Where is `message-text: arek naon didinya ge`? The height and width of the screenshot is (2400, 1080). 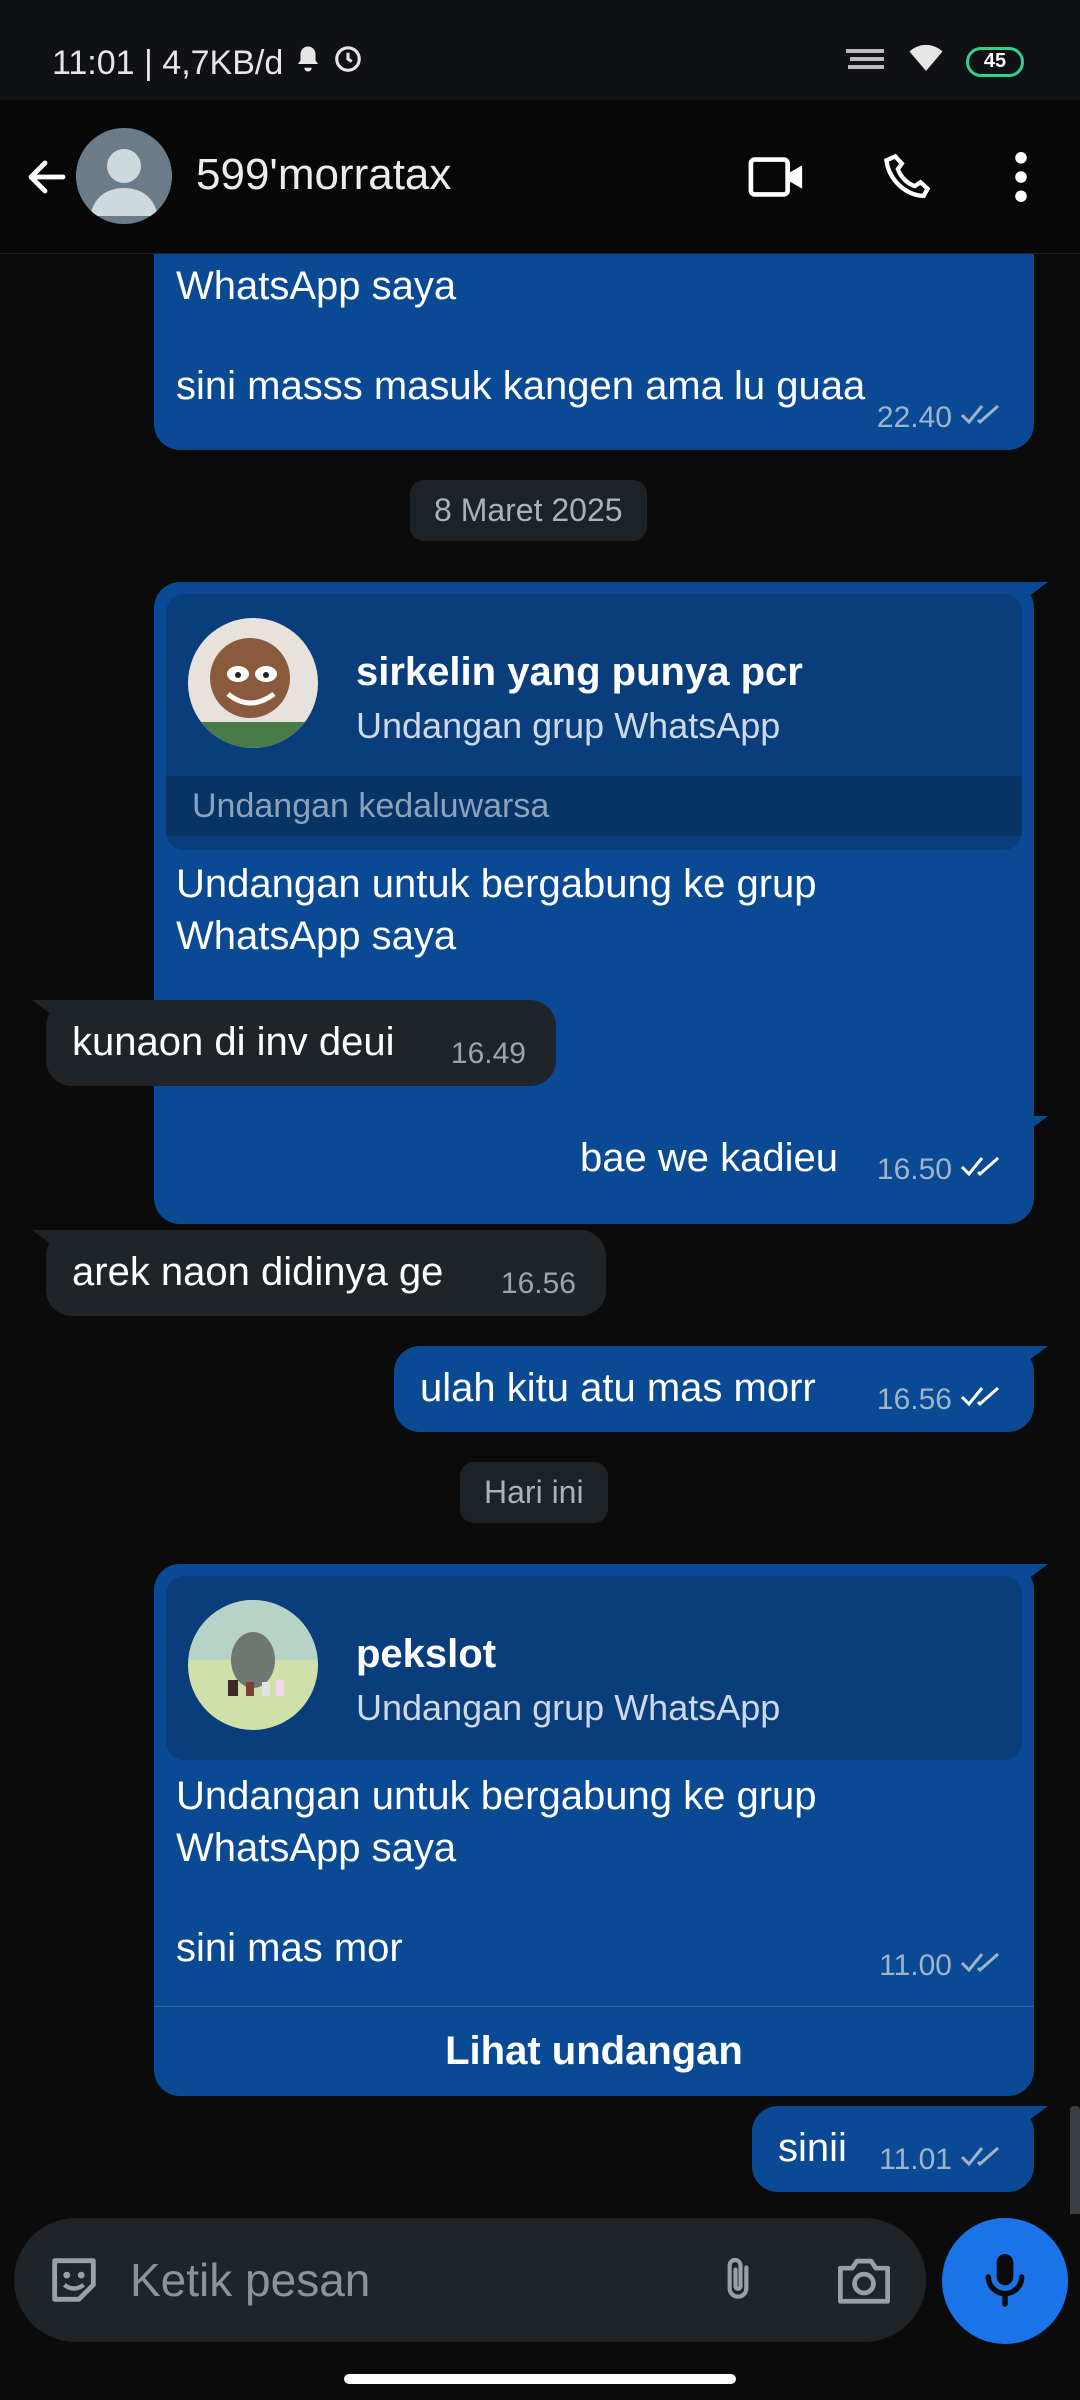
message-text: arek naon didinya ge is located at coordinates (258, 1272).